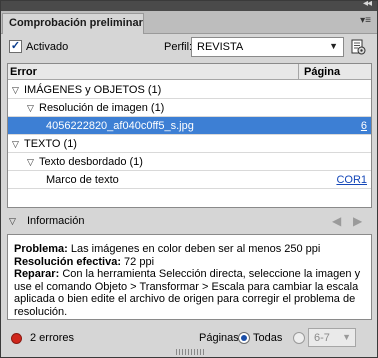 The image size is (378, 358). Describe the element at coordinates (364, 126) in the screenshot. I see `page-link: 6` at that location.